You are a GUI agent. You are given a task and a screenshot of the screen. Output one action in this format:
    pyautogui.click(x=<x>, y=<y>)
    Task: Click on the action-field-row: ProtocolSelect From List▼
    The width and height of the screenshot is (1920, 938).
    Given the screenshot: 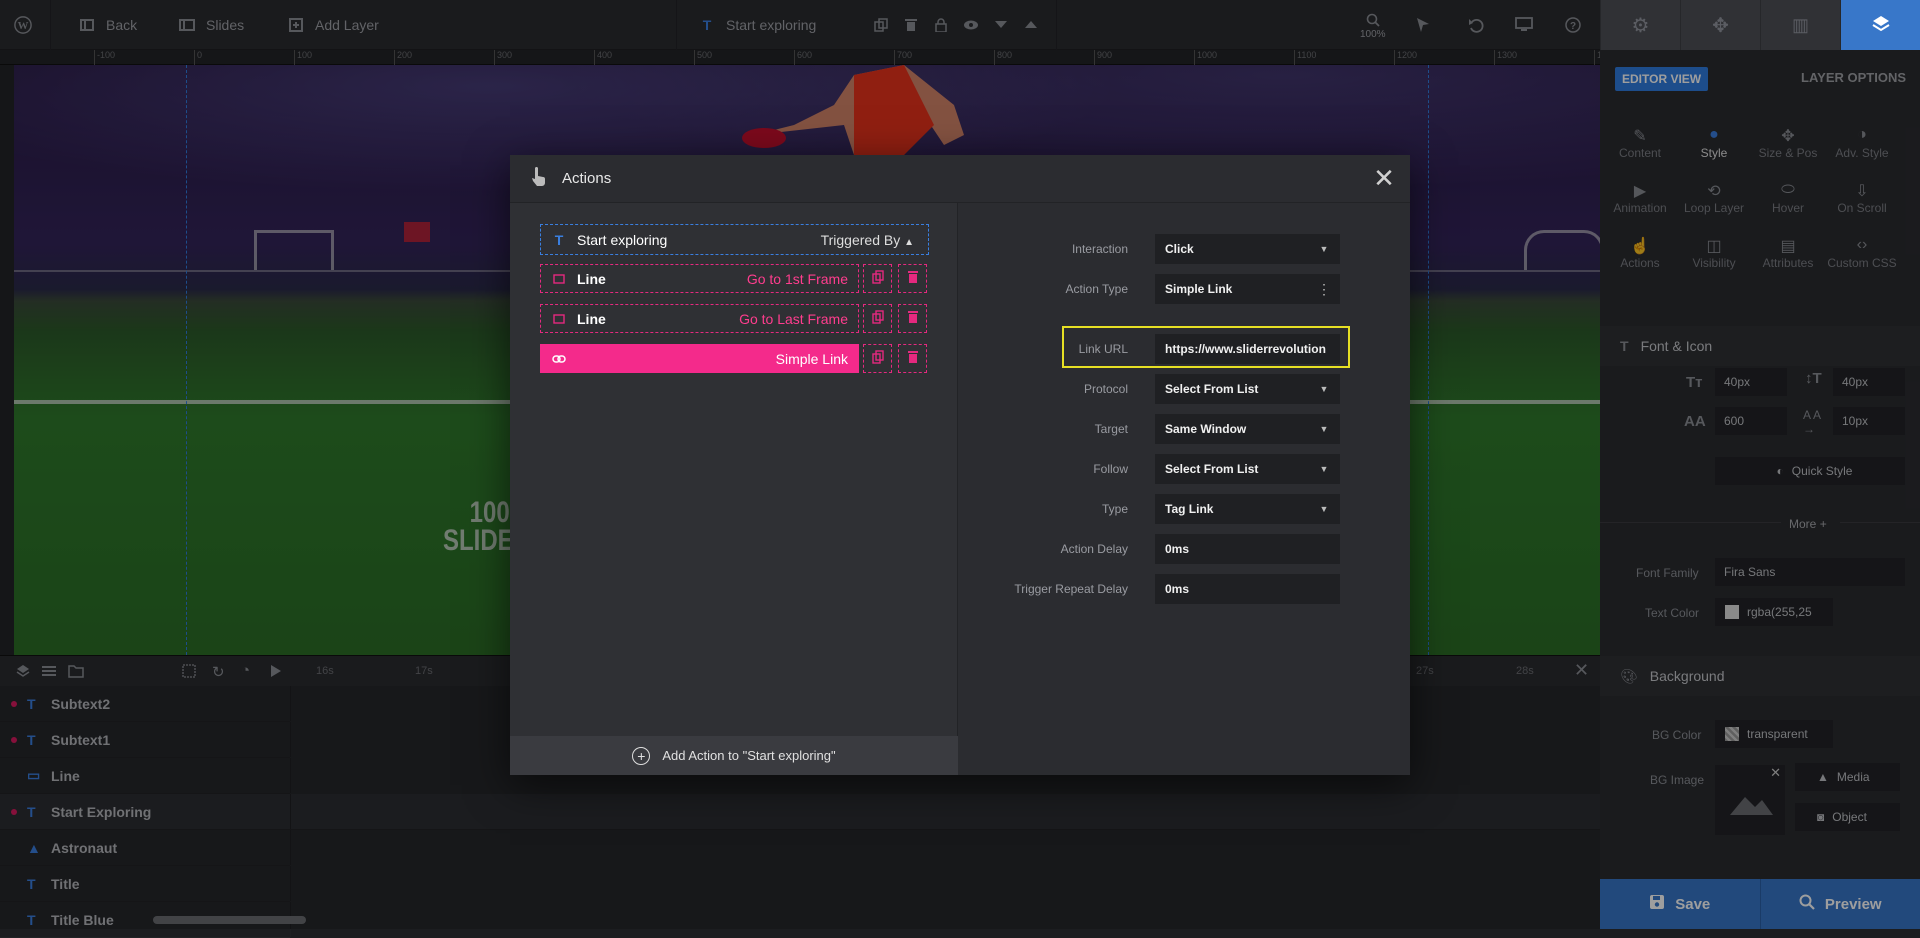 What is the action you would take?
    pyautogui.click(x=1184, y=389)
    